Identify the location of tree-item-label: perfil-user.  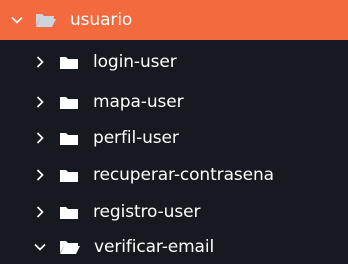
(136, 138).